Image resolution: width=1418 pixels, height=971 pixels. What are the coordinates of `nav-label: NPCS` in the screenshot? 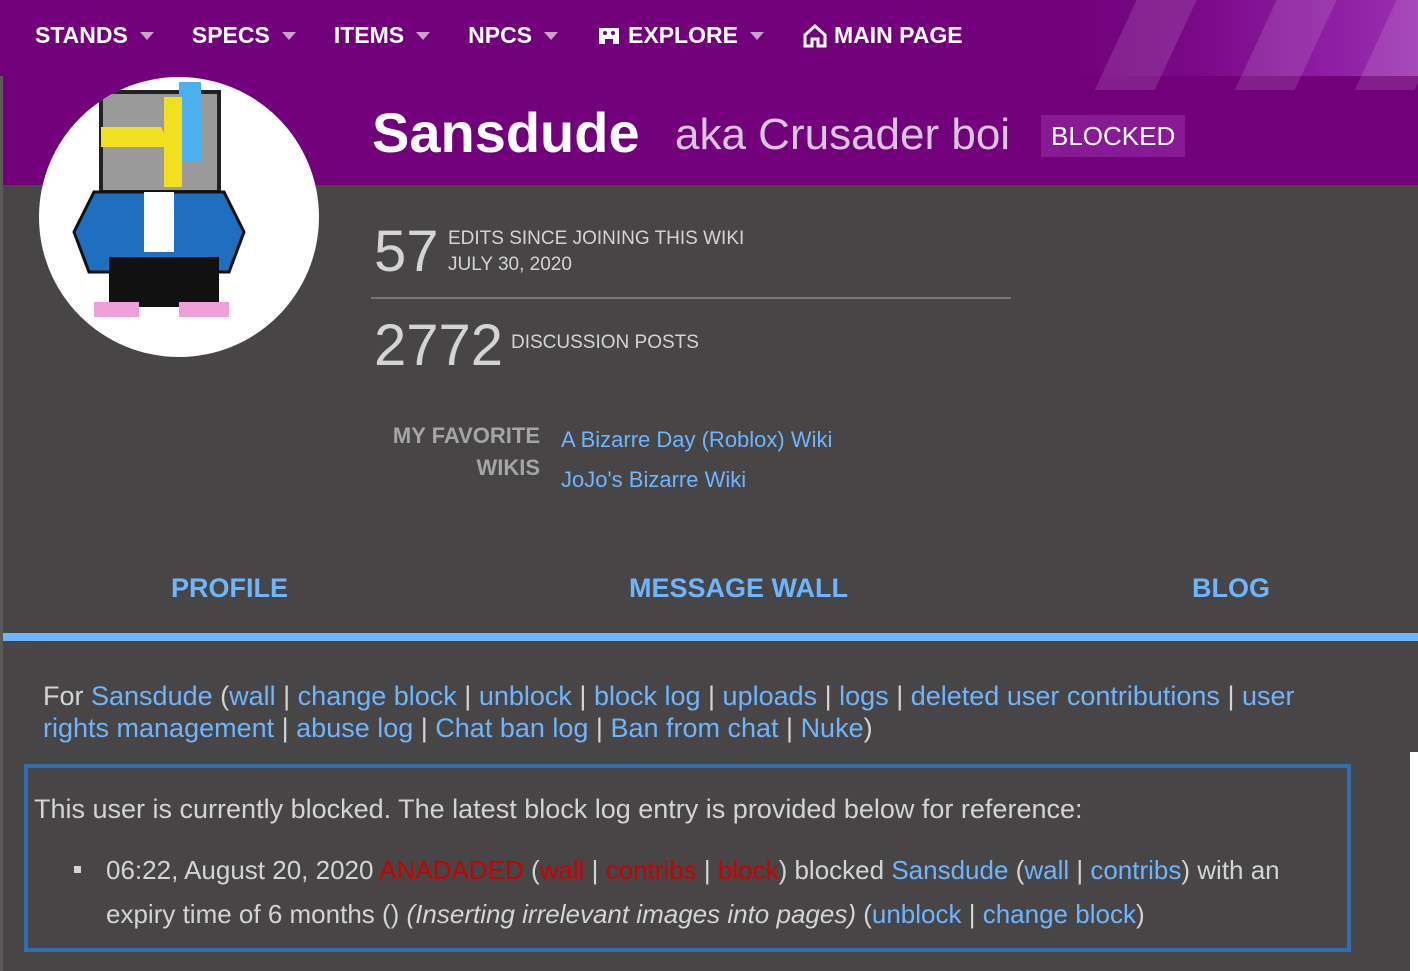 It's located at (500, 35).